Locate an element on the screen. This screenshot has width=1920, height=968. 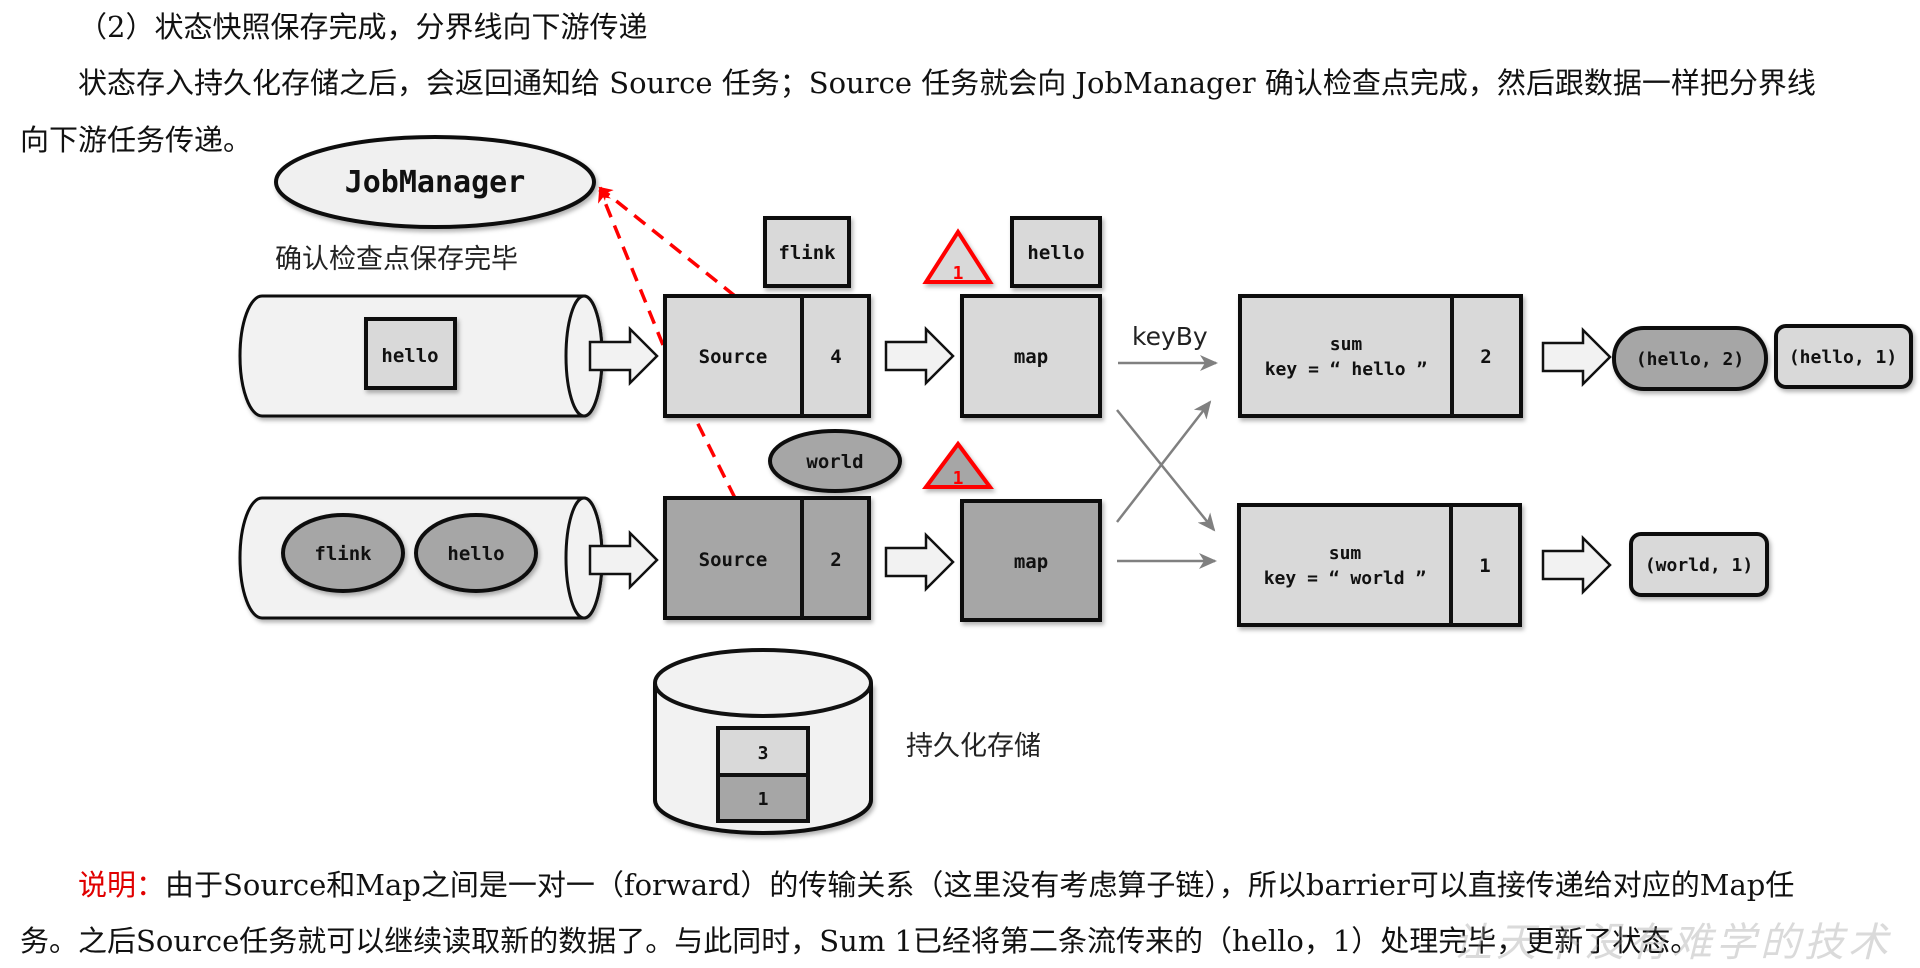
jobmanager-label: JobManager is located at coordinates (435, 182).